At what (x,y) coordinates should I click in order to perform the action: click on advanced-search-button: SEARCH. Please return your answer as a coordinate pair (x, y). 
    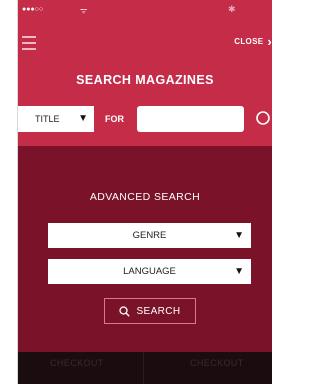
    Looking at the image, I should click on (150, 311).